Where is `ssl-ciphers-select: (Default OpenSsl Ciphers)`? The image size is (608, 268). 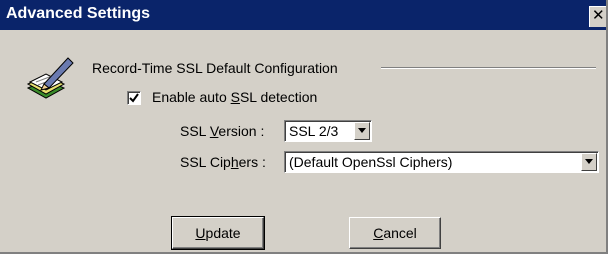
ssl-ciphers-select: (Default OpenSsl Ciphers) is located at coordinates (441, 162).